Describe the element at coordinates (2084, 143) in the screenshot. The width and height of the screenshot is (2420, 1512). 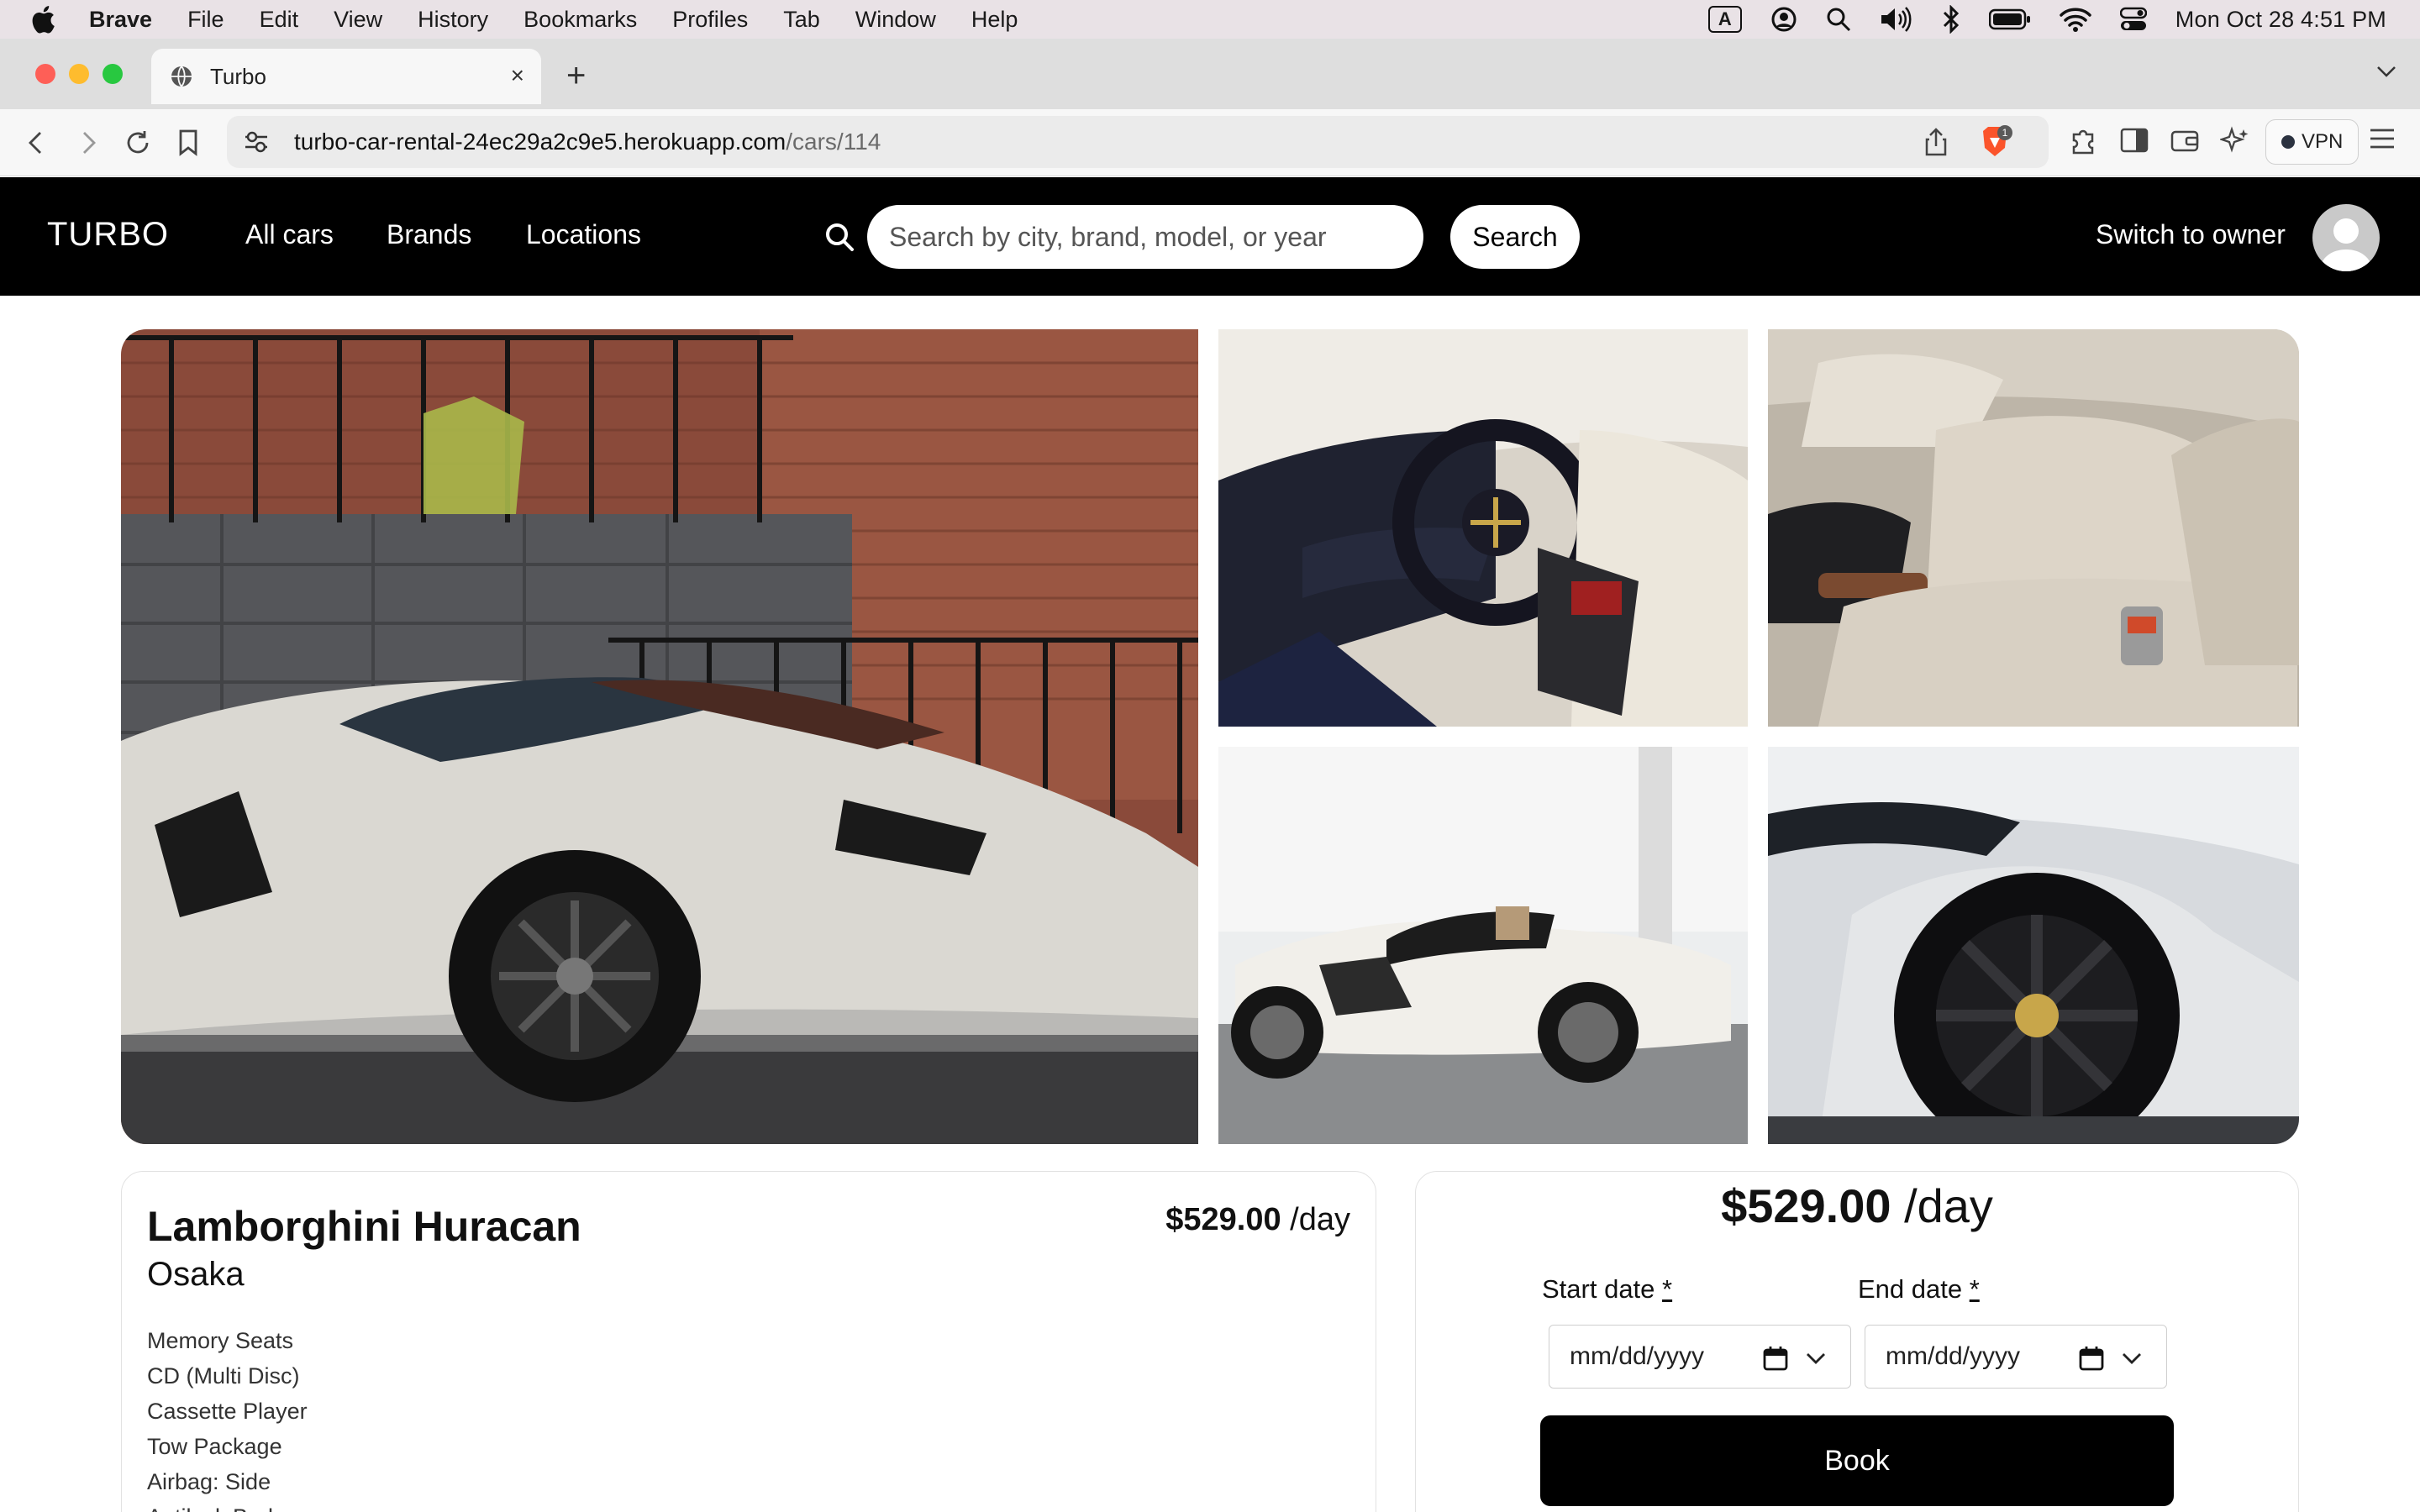
I see `extensions-icon` at that location.